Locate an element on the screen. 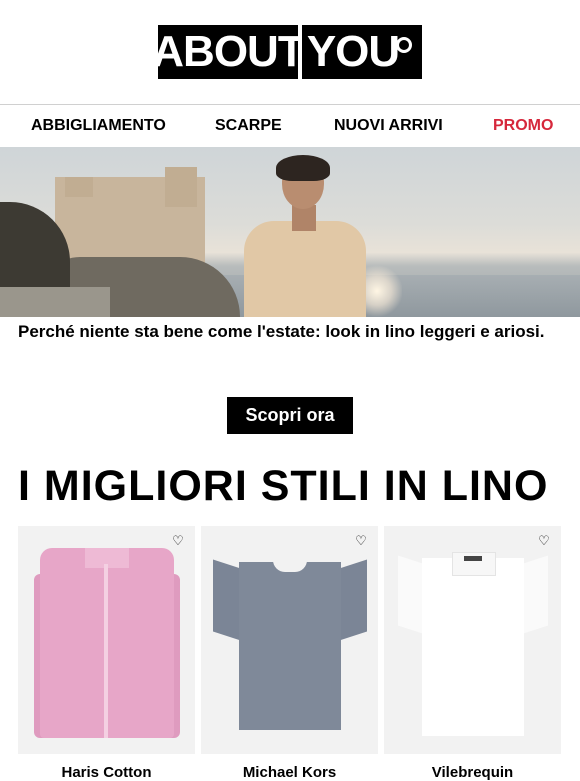 The height and width of the screenshot is (781, 580). logo-left-block: ABOUT is located at coordinates (228, 52).